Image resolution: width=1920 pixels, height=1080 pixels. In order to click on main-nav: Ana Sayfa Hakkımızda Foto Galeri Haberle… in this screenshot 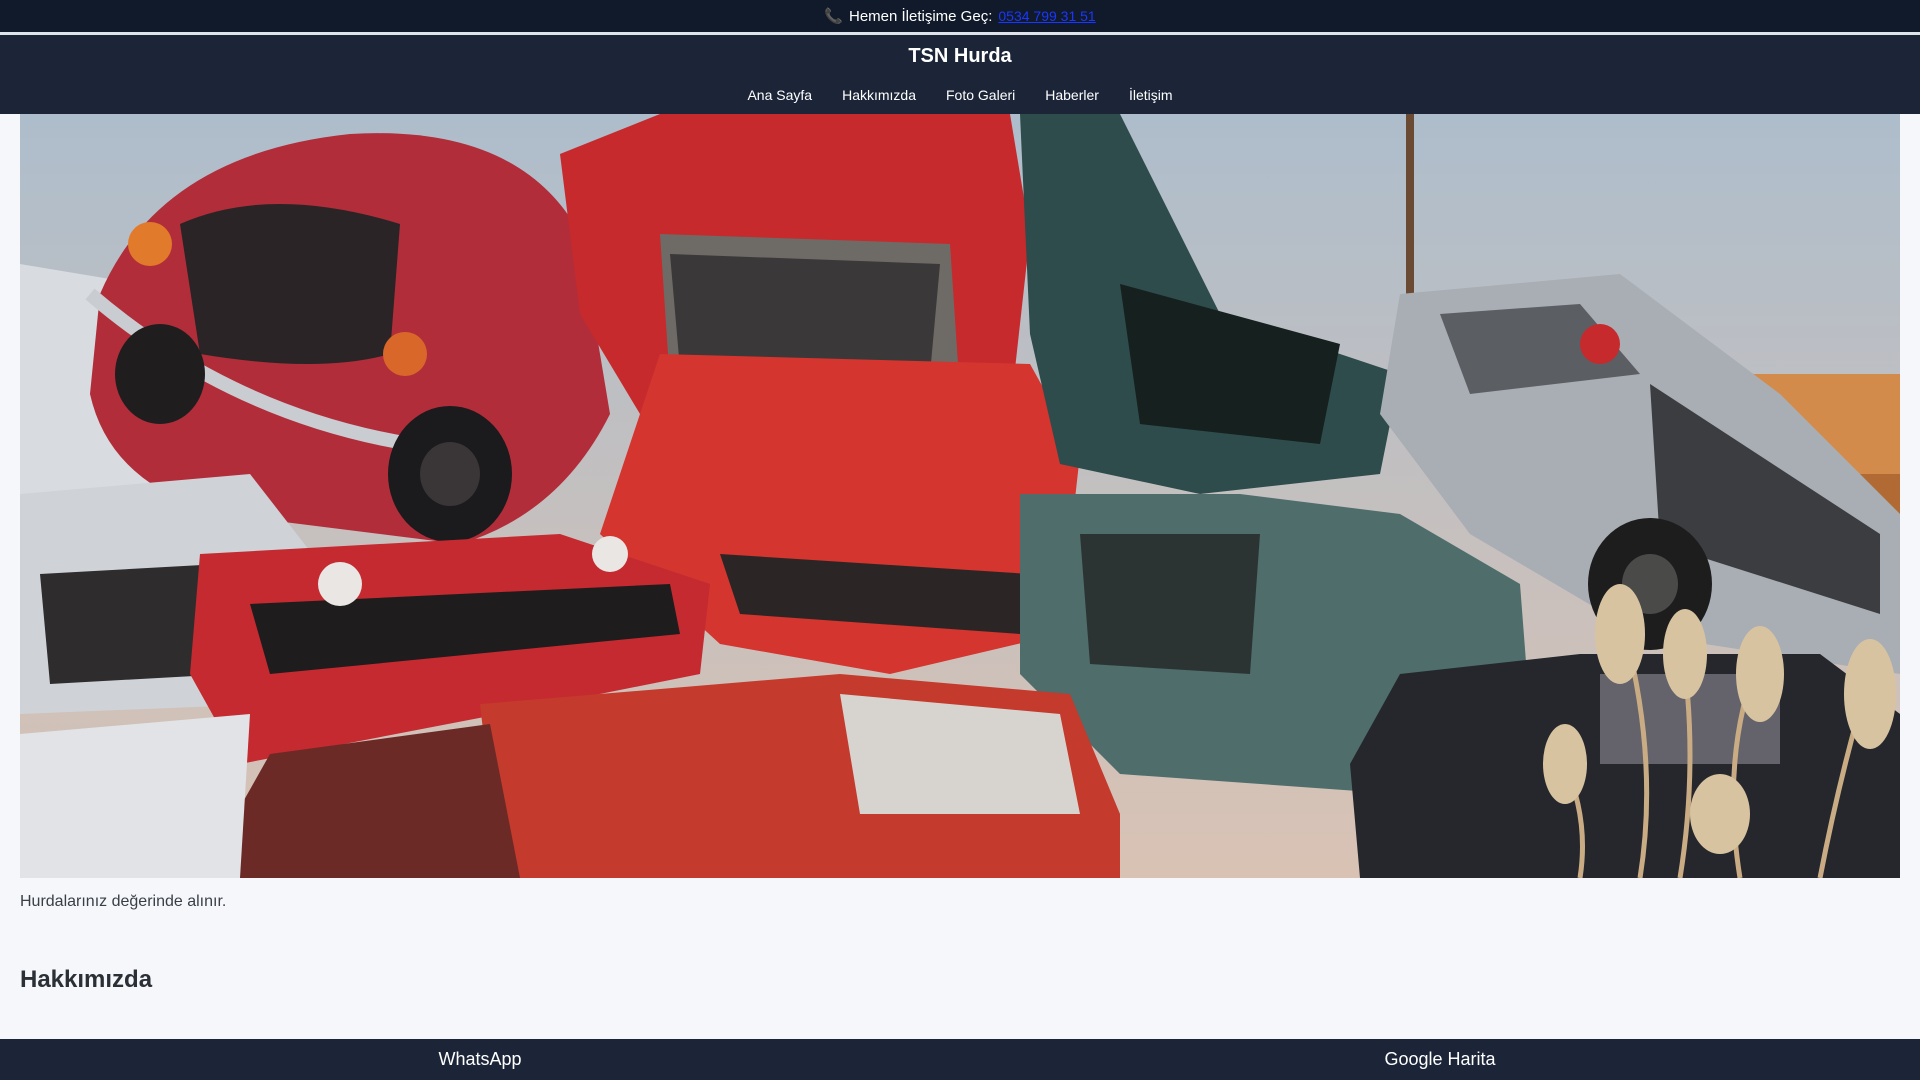, I will do `click(960, 95)`.